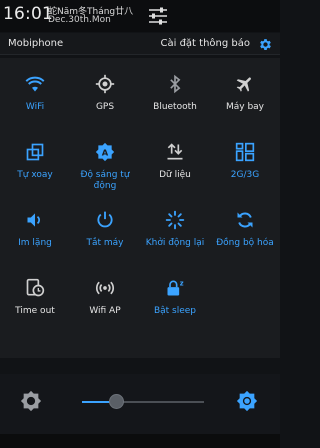 The image size is (320, 448). What do you see at coordinates (105, 288) in the screenshot?
I see `hotspot-icon` at bounding box center [105, 288].